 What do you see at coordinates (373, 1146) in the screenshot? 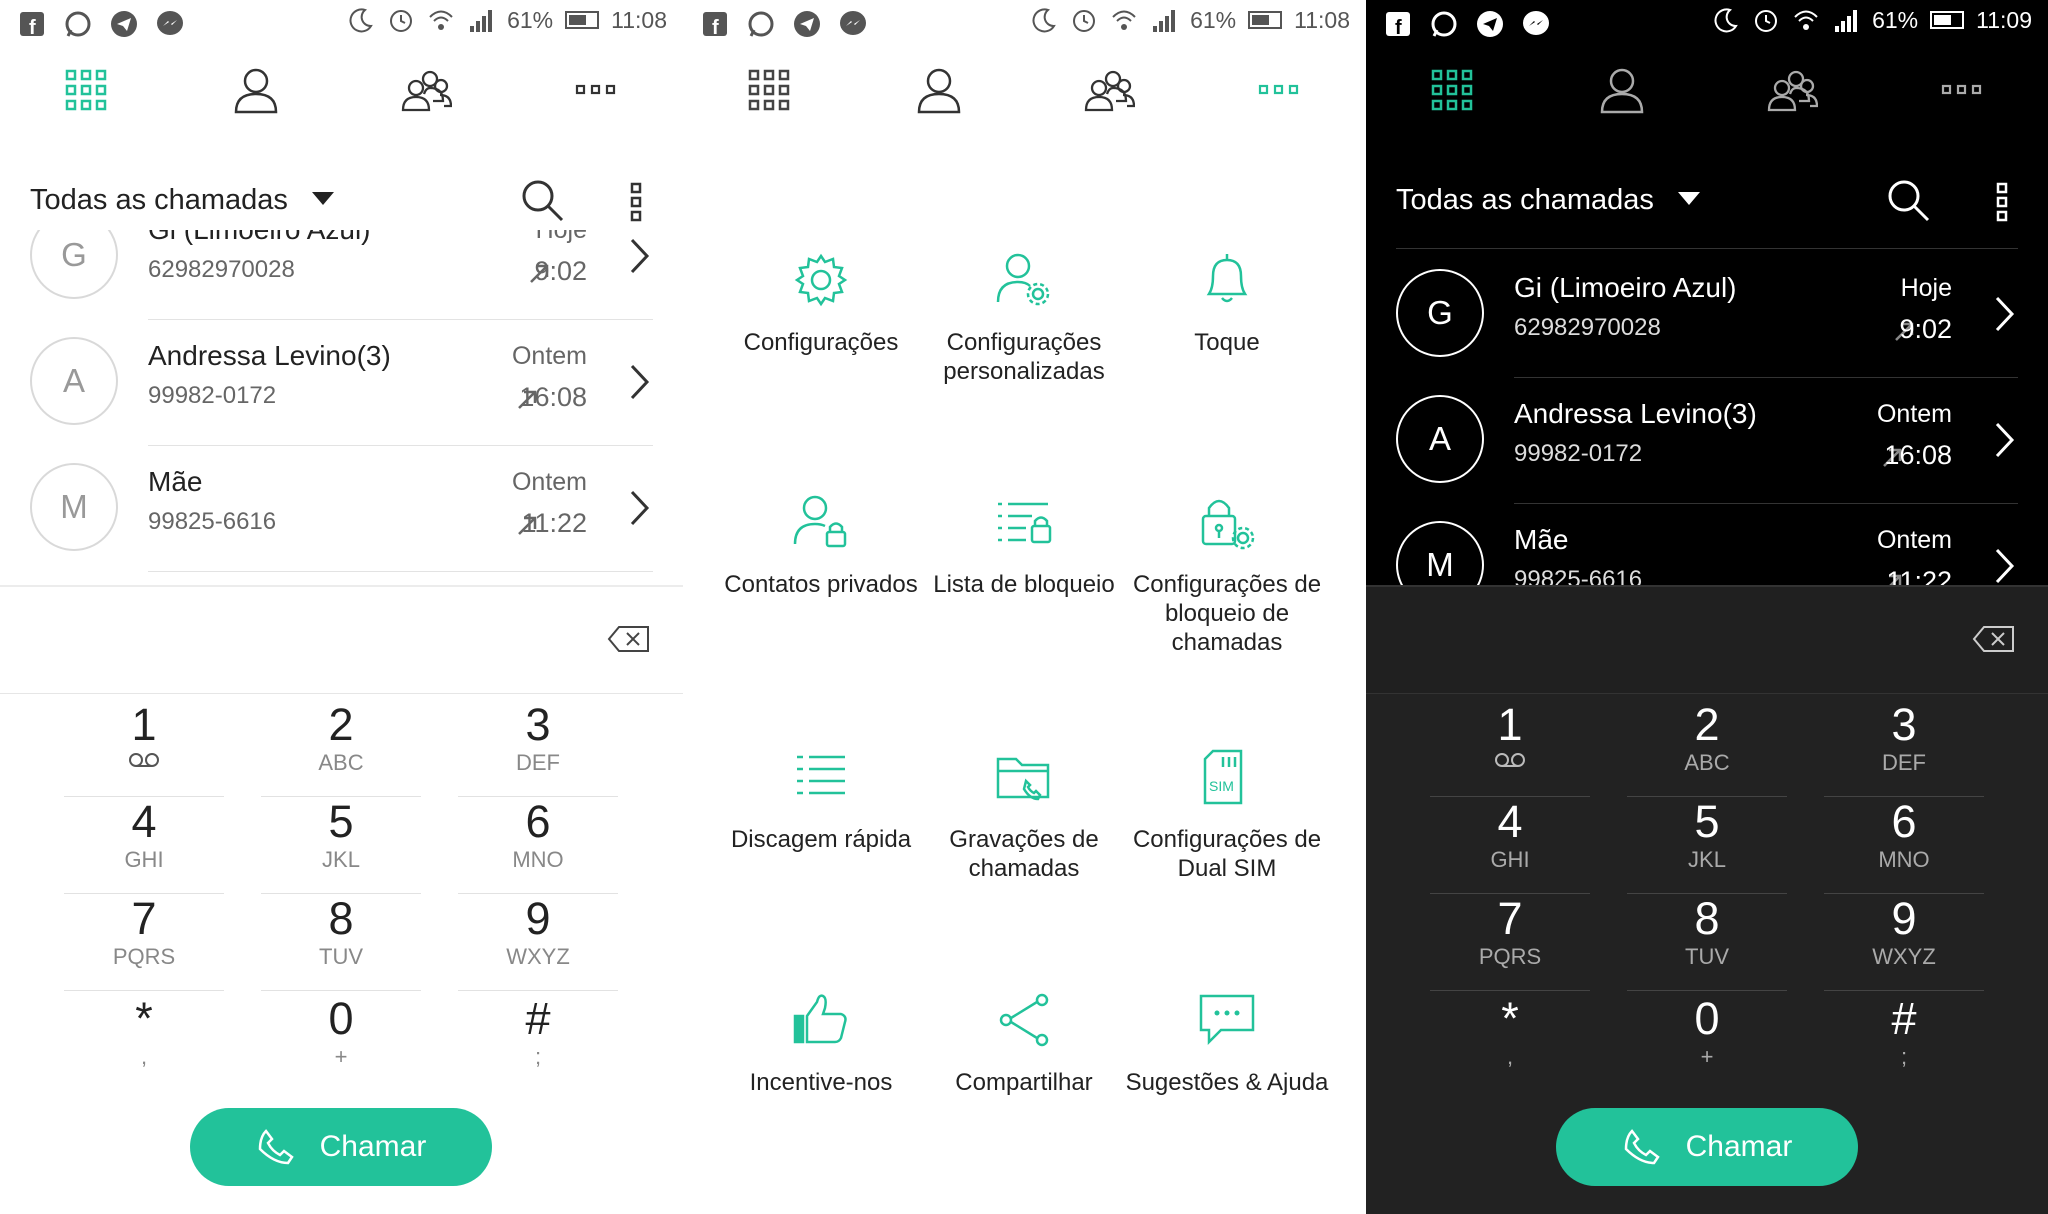
I see `call-button-label: Chamar` at bounding box center [373, 1146].